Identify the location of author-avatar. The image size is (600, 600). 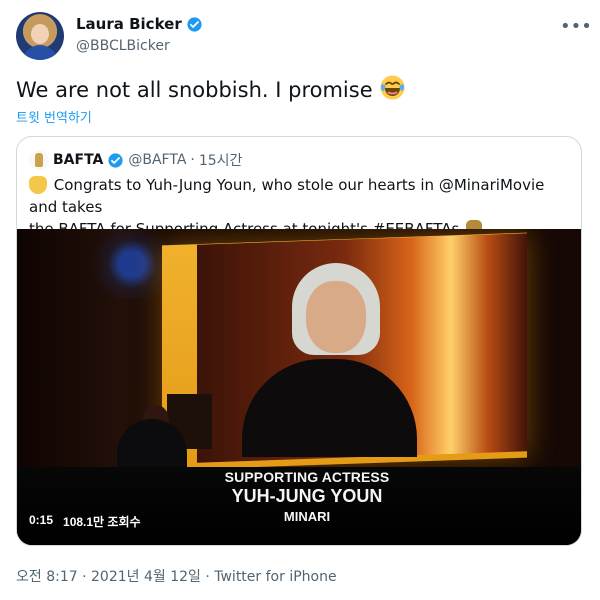
(40, 36).